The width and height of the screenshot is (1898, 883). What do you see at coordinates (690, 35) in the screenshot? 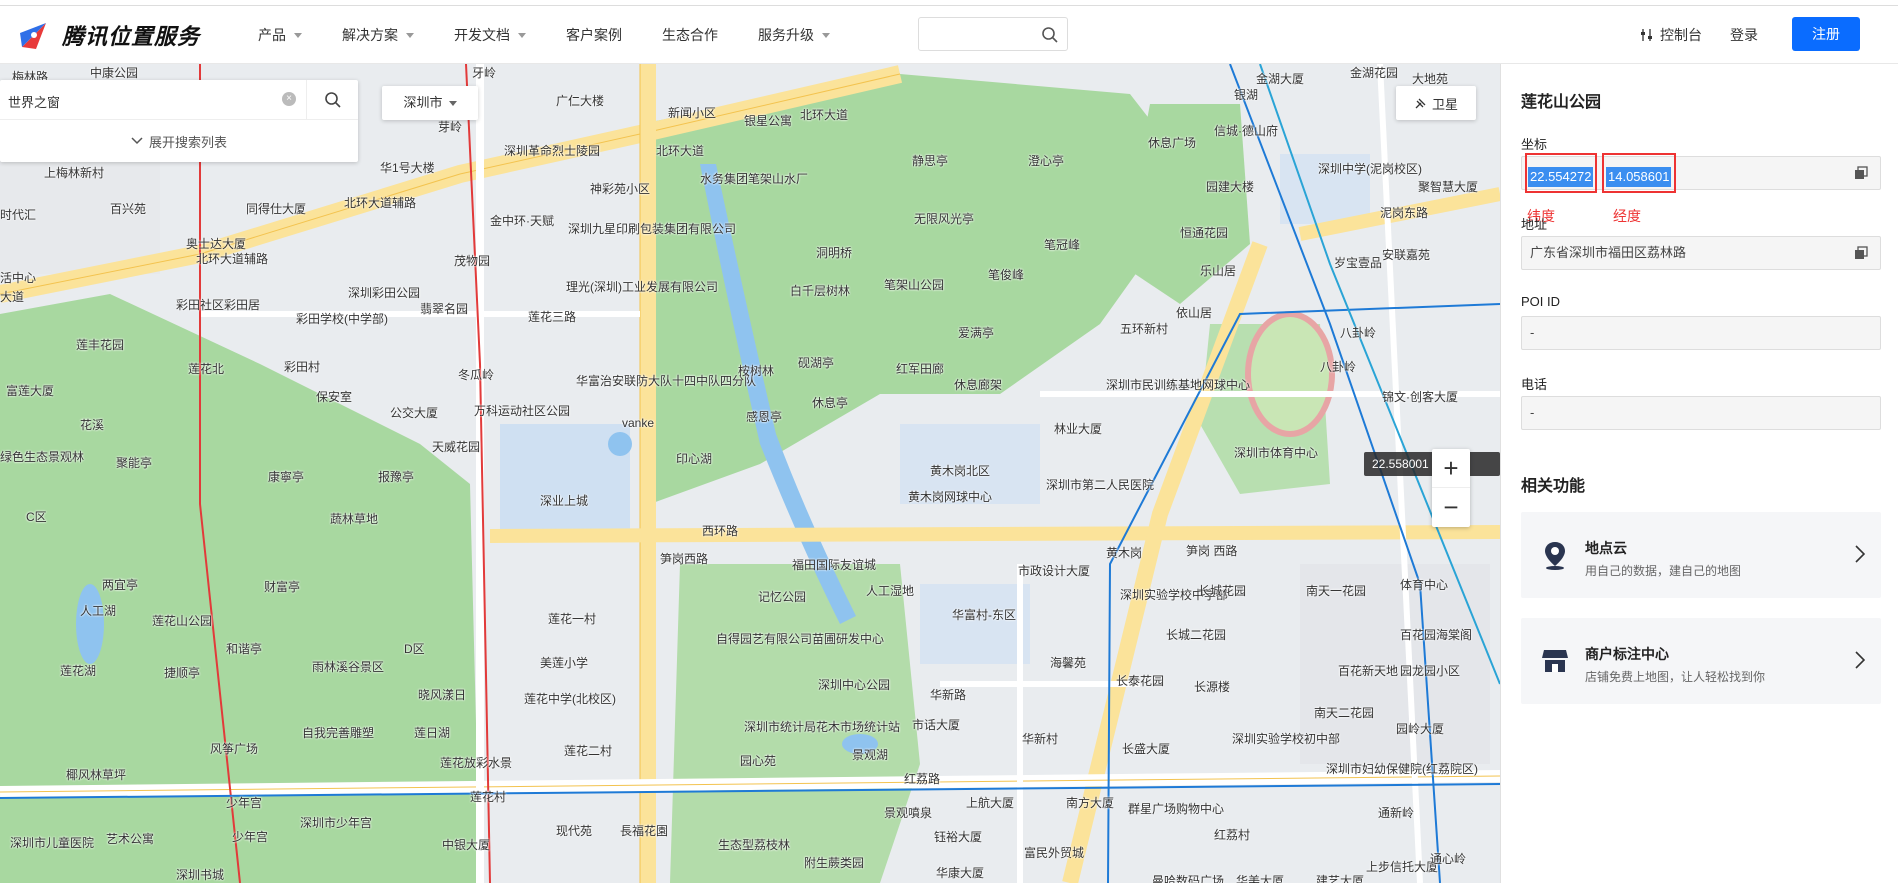
I see `nav-item: 生态合作` at bounding box center [690, 35].